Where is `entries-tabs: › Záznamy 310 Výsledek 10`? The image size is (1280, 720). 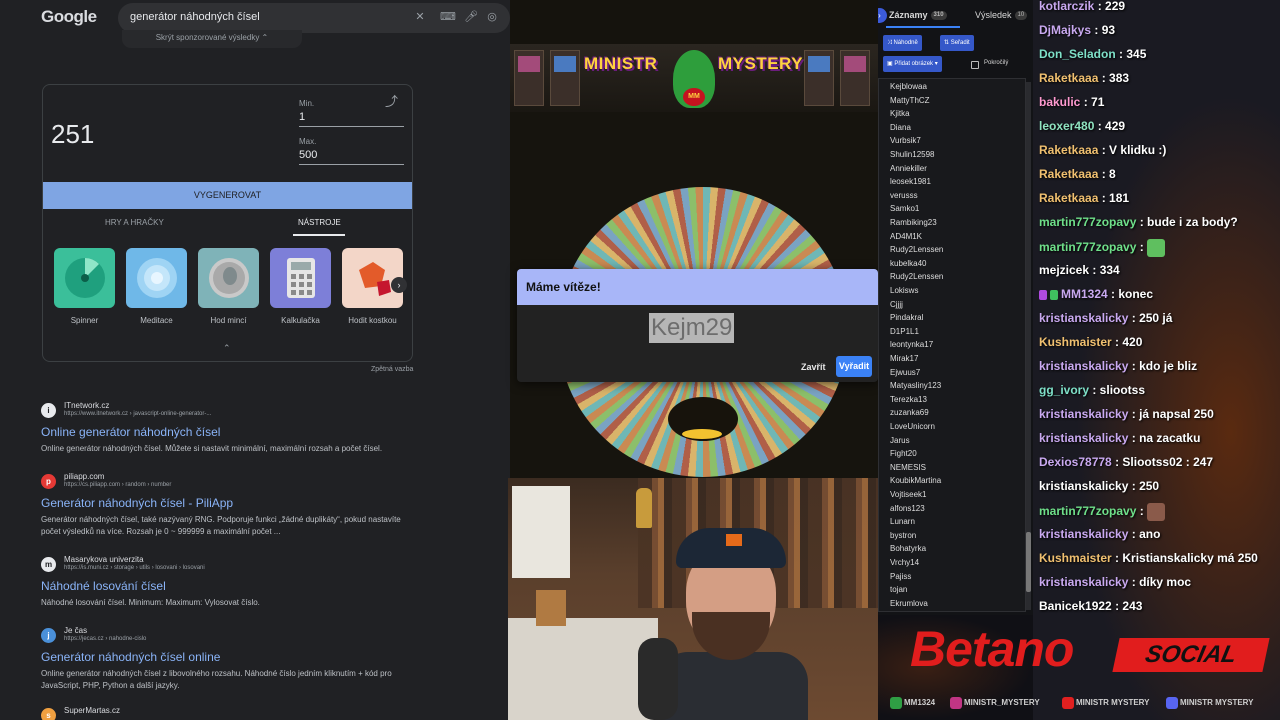
entries-tabs: › Záznamy 310 Výsledek 10 is located at coordinates (955, 15).